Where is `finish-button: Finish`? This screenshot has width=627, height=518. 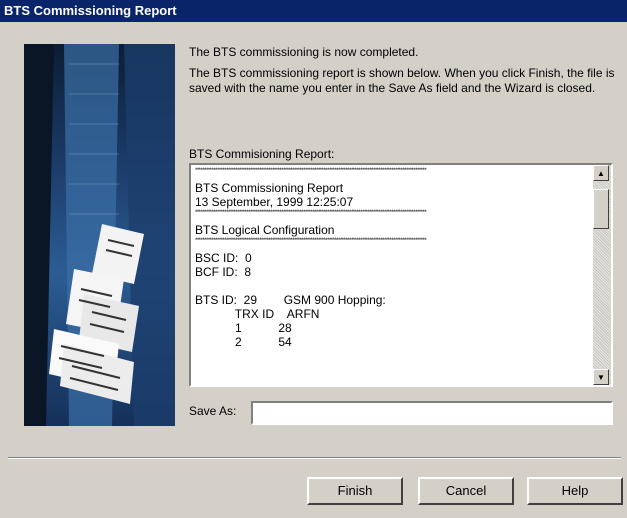 finish-button: Finish is located at coordinates (355, 491).